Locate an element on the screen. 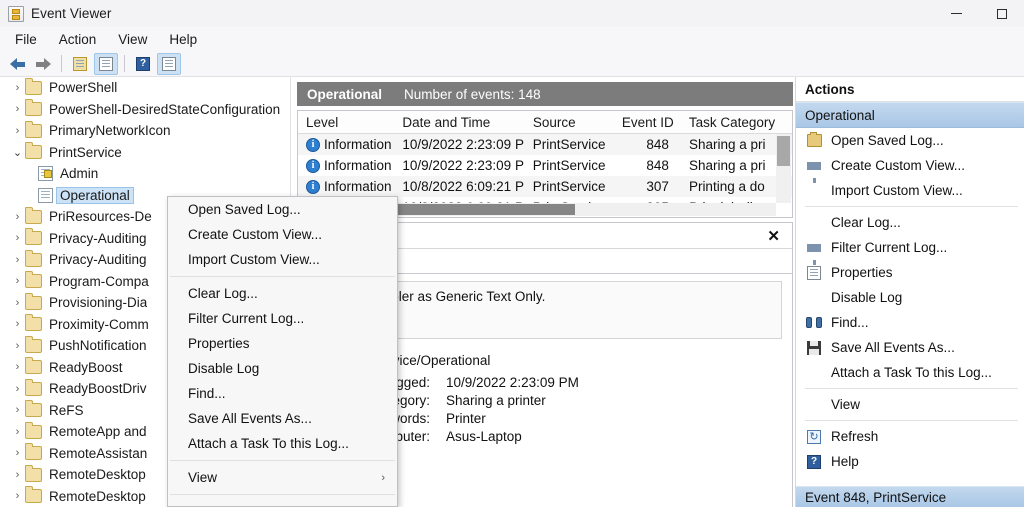 The width and height of the screenshot is (1024, 507). menu-help: Help is located at coordinates (183, 39).